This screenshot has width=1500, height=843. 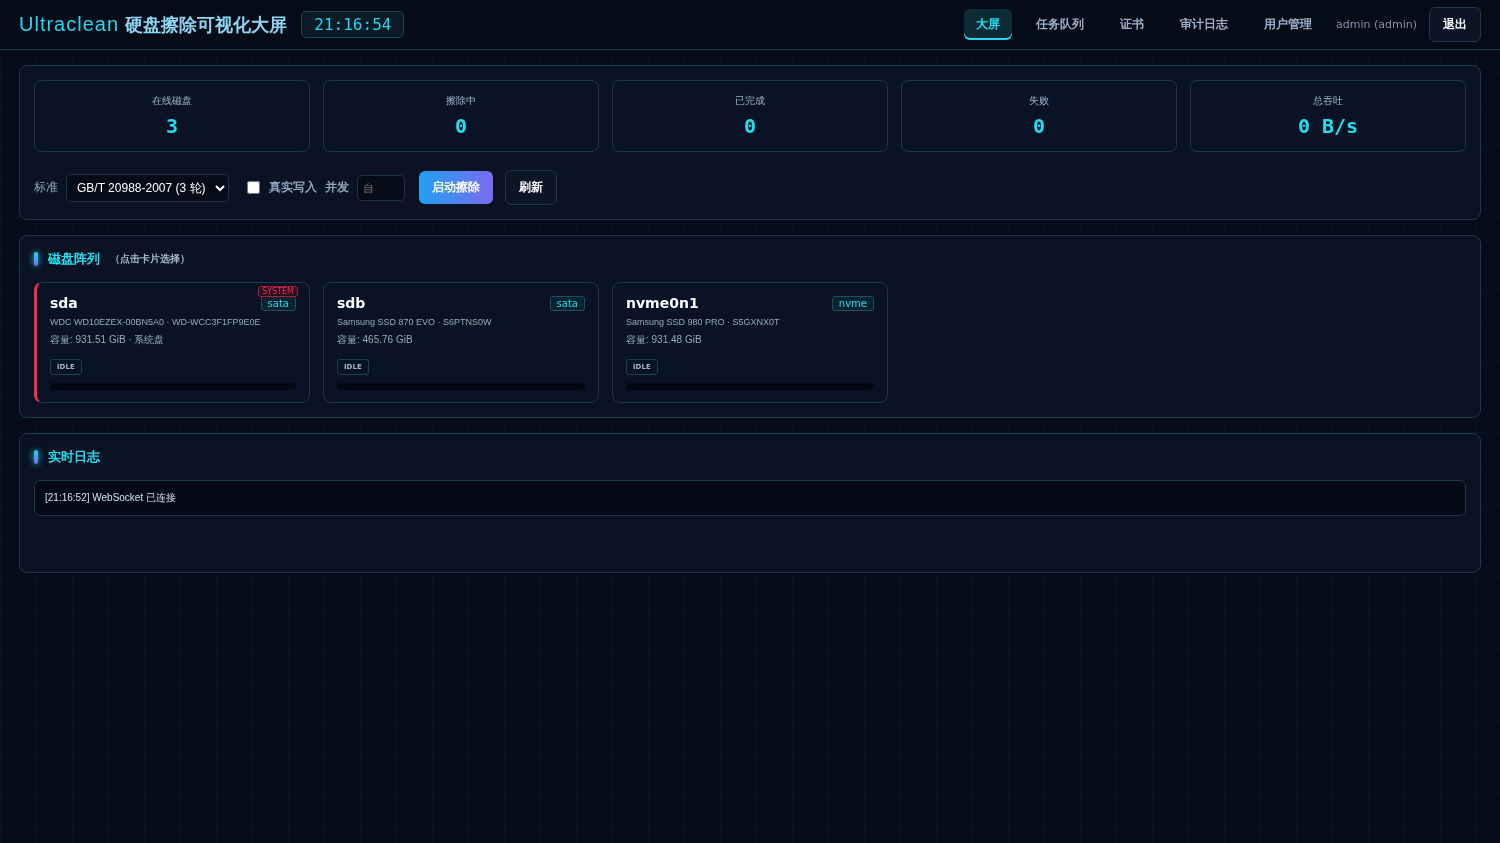 I want to click on app-title: Ultraclean 硬盘擦除可视化大屏, so click(x=153, y=24).